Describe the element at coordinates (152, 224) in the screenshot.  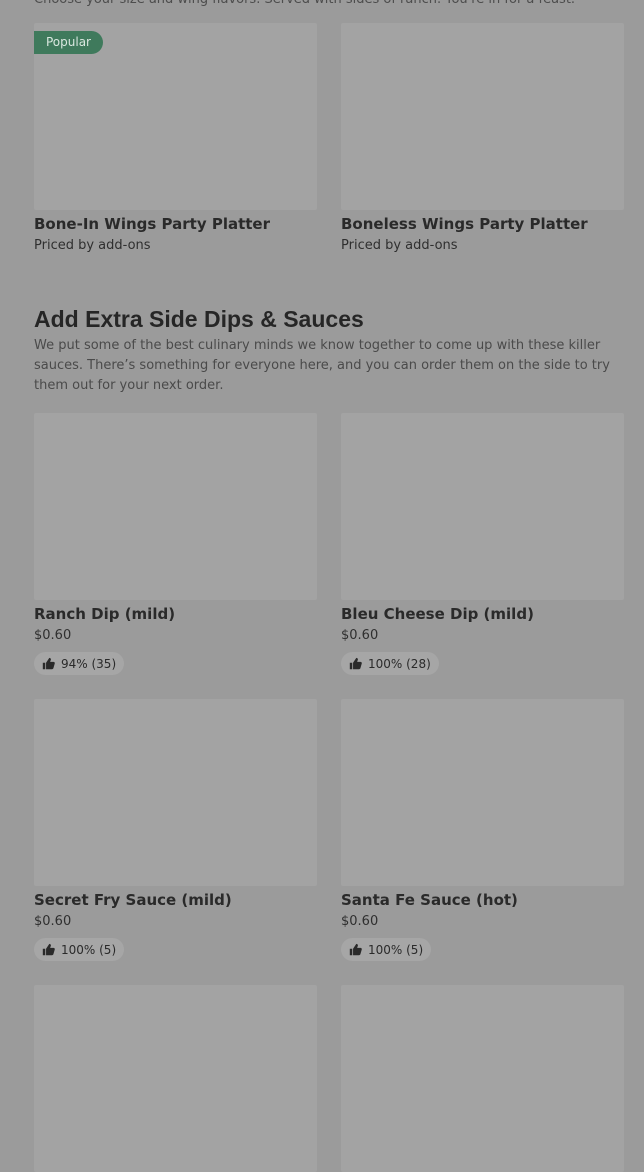
I see `item-name: Bone-In Wings Party Platter` at that location.